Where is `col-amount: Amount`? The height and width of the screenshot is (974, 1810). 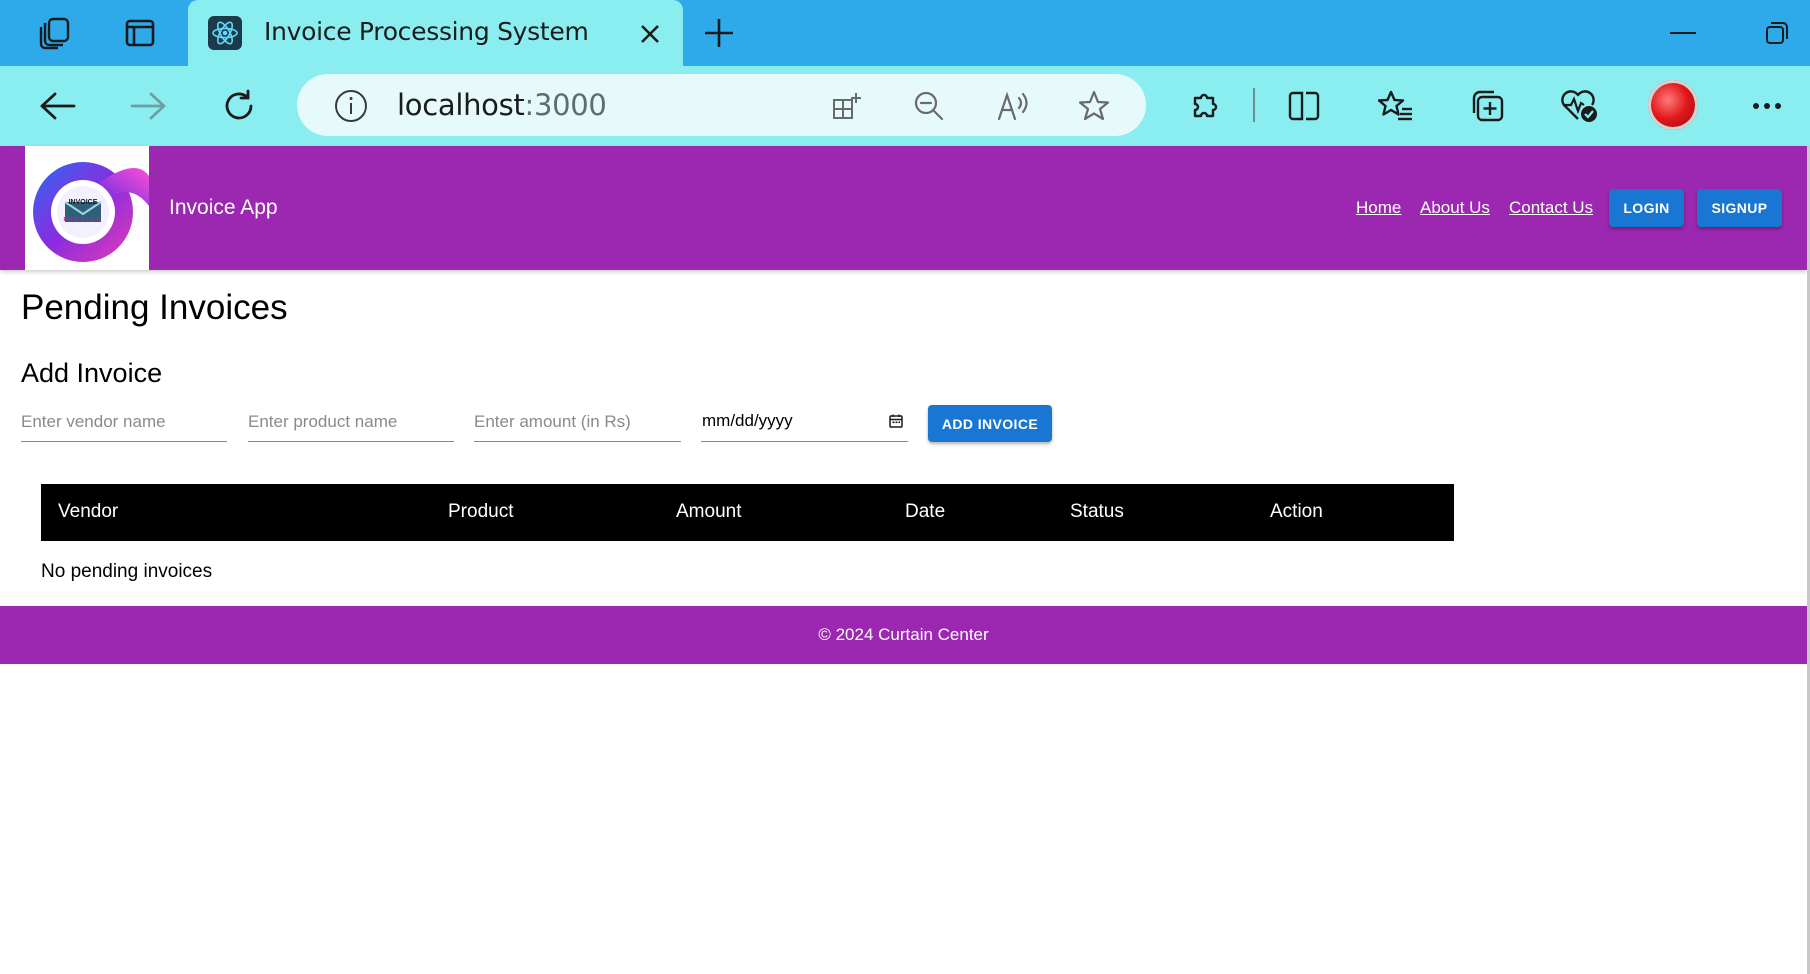 col-amount: Amount is located at coordinates (709, 511).